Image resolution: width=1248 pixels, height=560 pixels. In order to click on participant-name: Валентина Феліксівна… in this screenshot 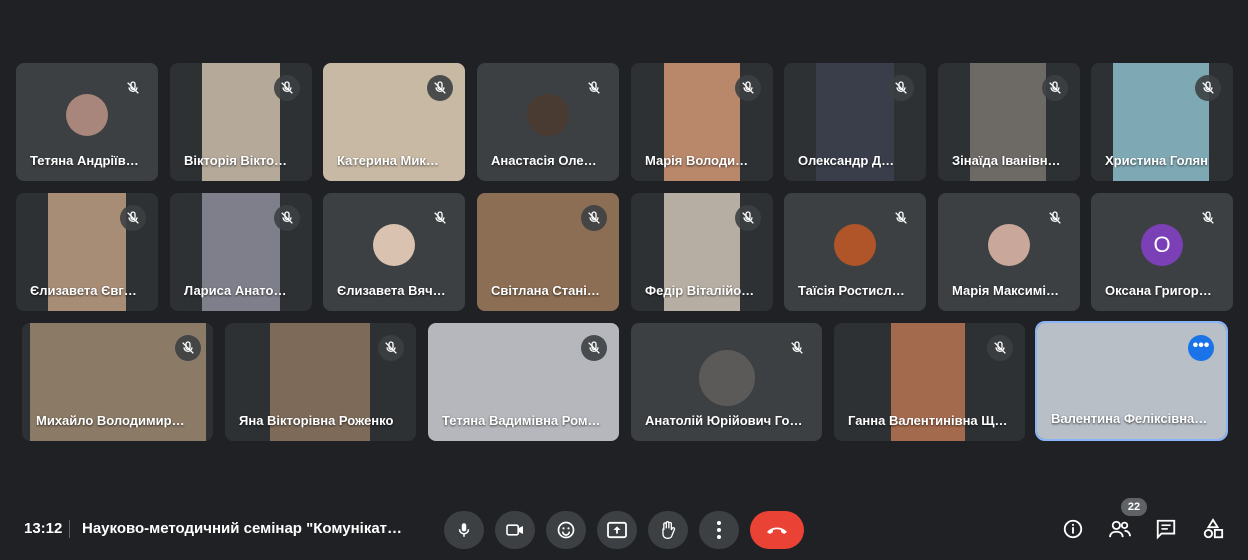, I will do `click(1129, 418)`.